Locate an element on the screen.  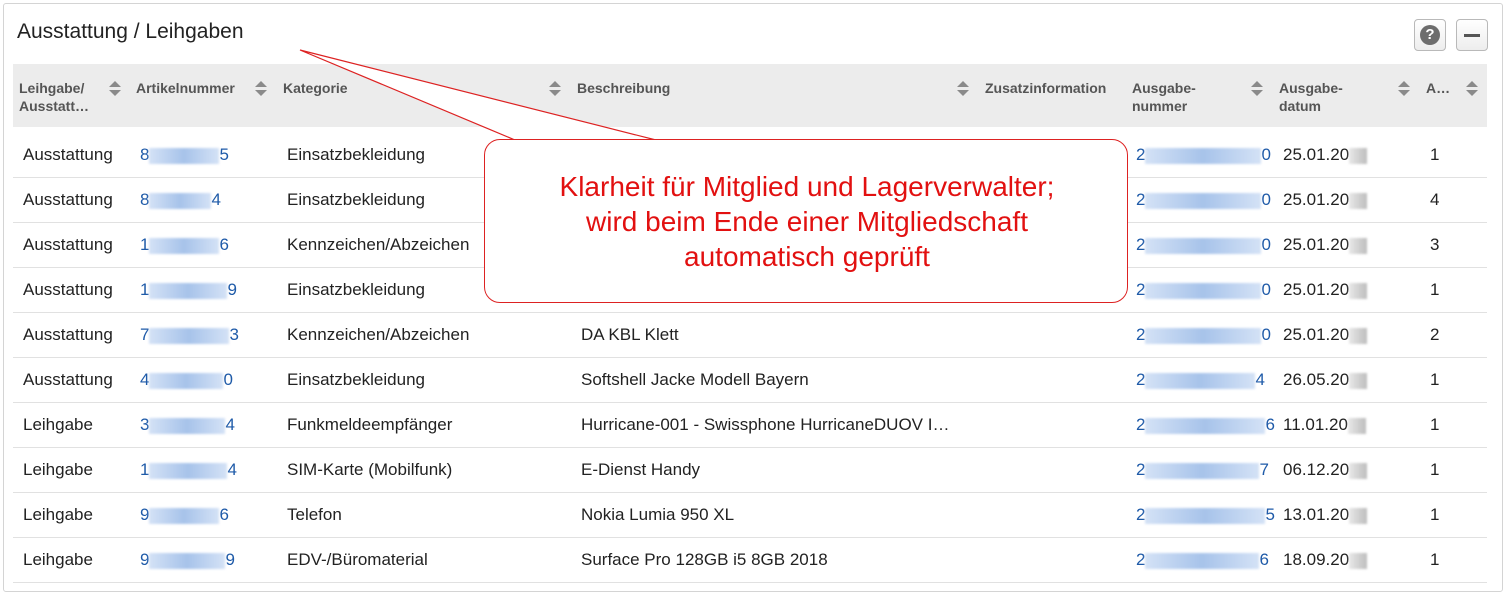
cell-issue-date: 06.12.20 is located at coordinates (1350, 470).